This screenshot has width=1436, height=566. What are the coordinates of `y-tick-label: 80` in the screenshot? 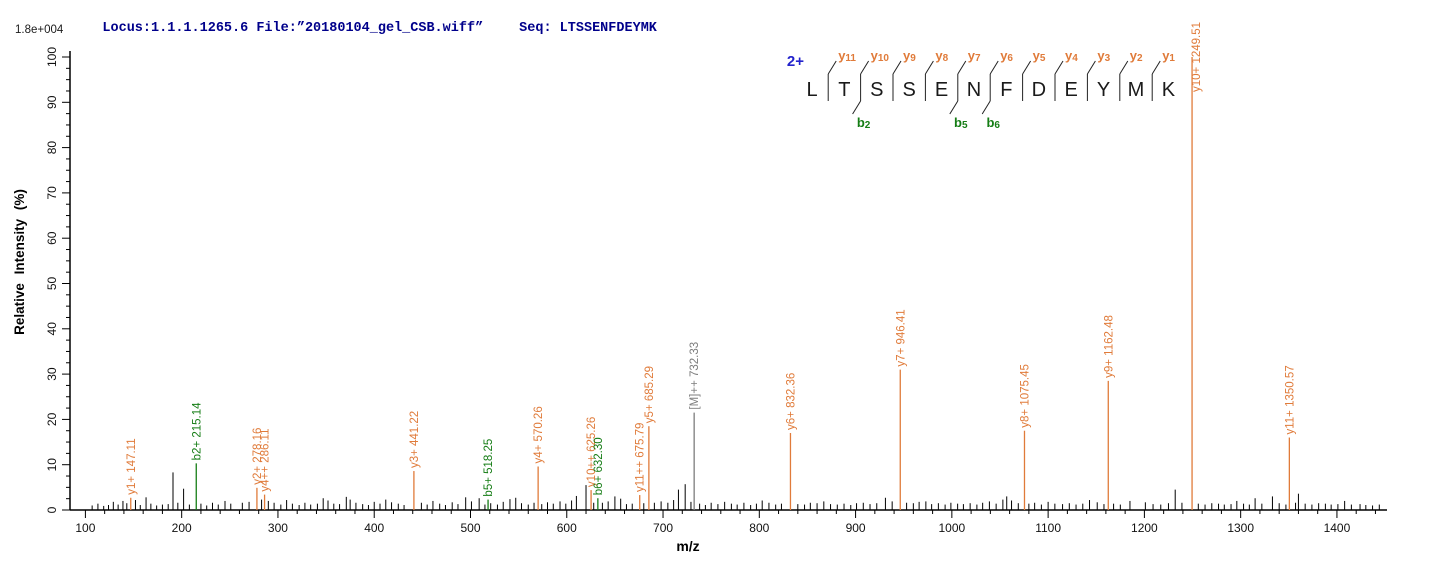 It's located at (52, 148).